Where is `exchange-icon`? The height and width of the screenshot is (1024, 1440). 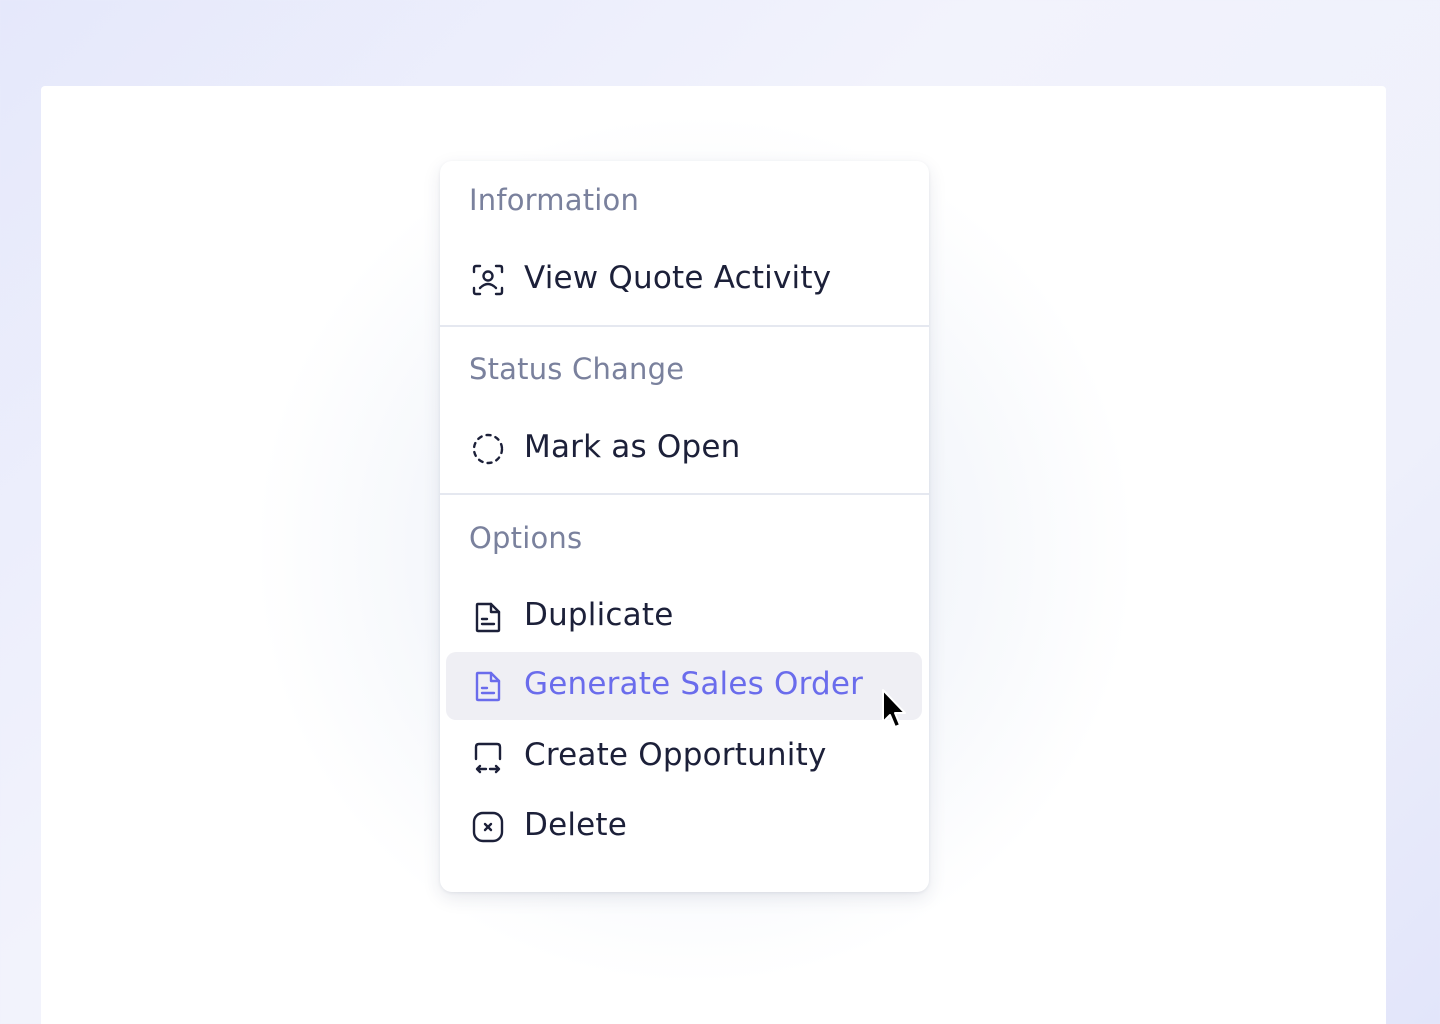
exchange-icon is located at coordinates (488, 757).